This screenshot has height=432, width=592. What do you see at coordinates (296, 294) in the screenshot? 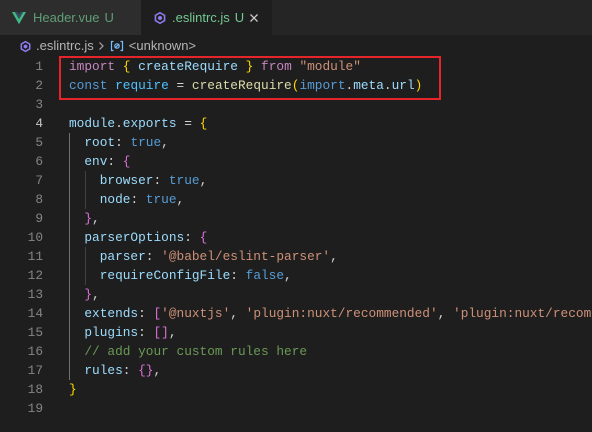
I see `code-line: 13 },` at bounding box center [296, 294].